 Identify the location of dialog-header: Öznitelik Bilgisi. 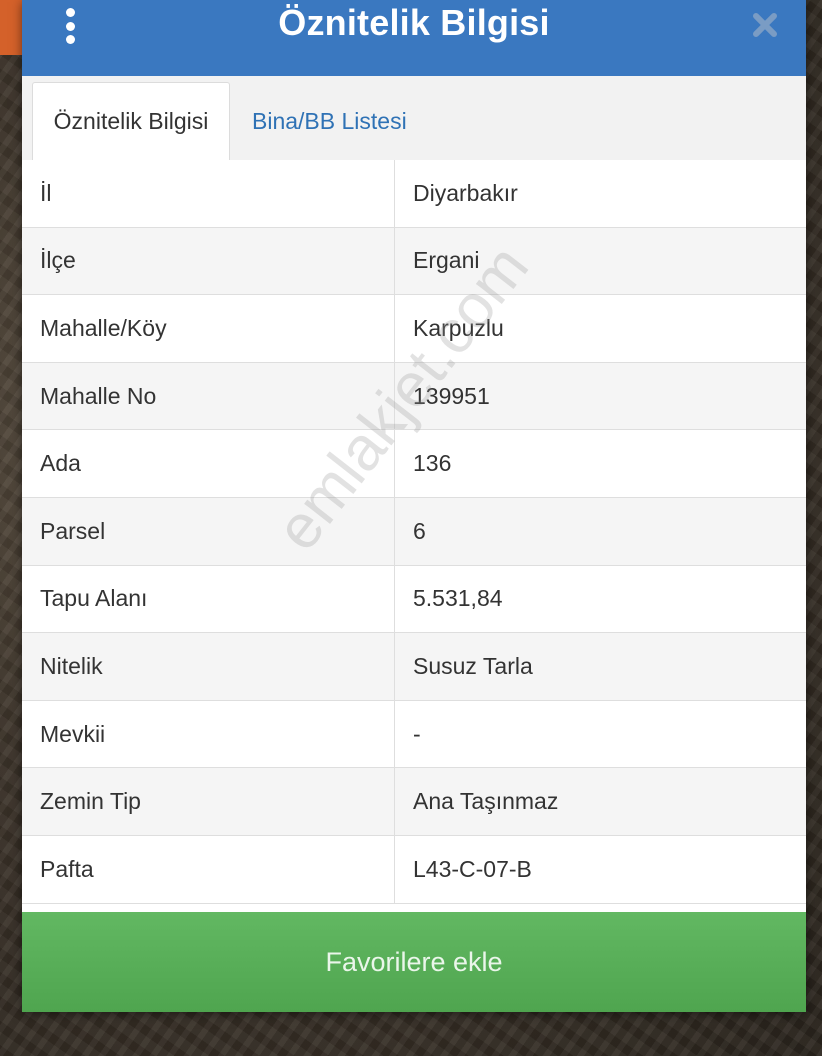
(414, 38).